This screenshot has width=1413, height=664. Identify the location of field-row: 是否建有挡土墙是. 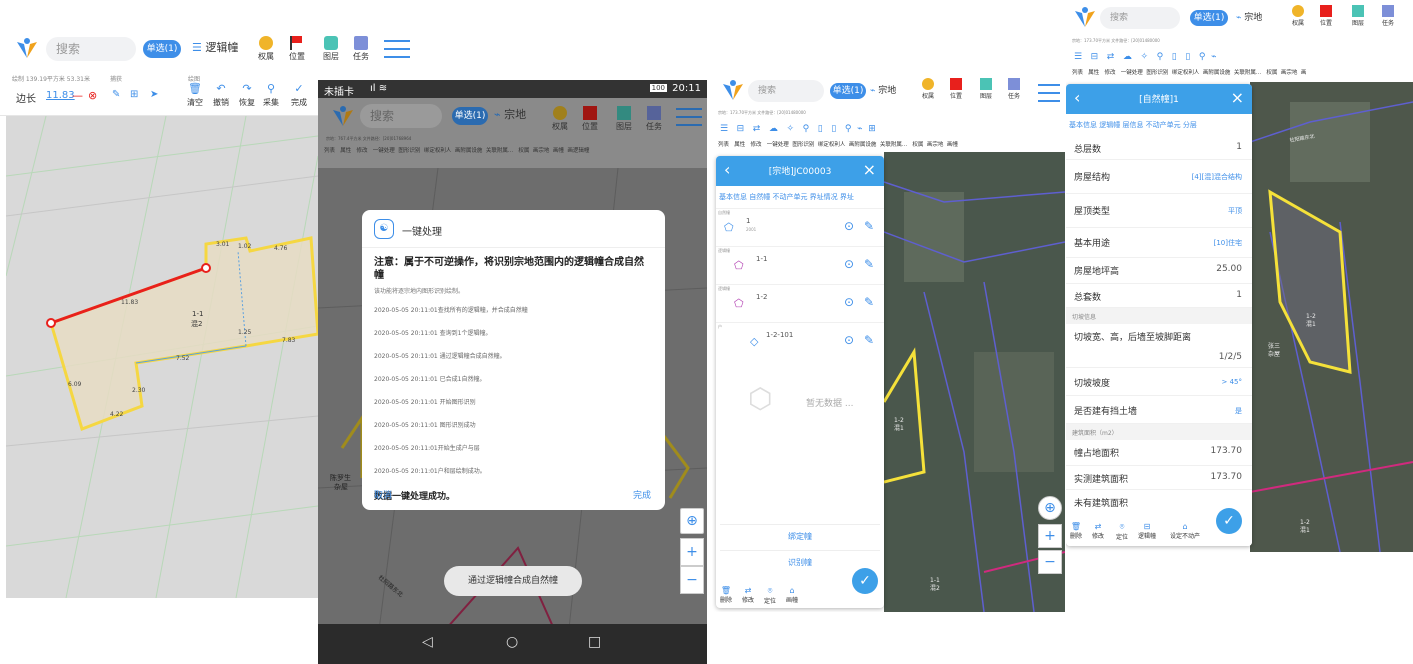
(1159, 410).